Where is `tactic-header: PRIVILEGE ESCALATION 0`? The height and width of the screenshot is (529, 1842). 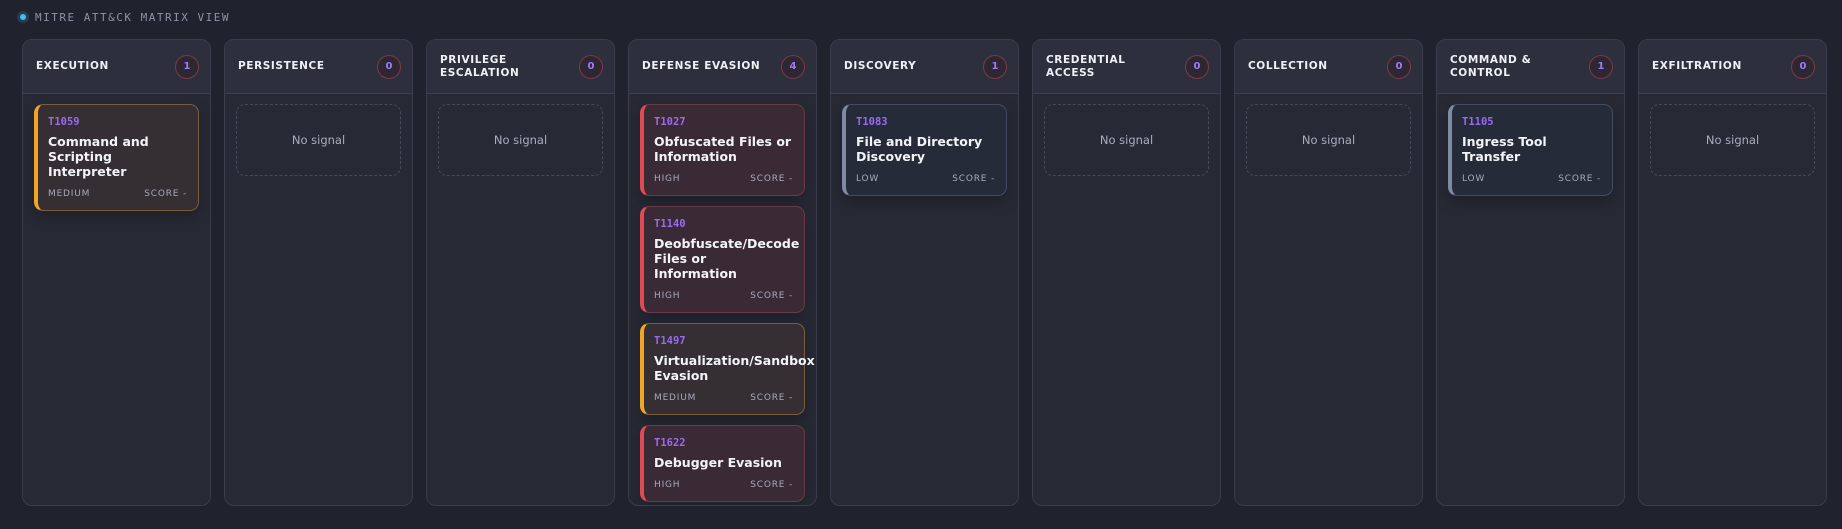
tactic-header: PRIVILEGE ESCALATION 0 is located at coordinates (520, 67).